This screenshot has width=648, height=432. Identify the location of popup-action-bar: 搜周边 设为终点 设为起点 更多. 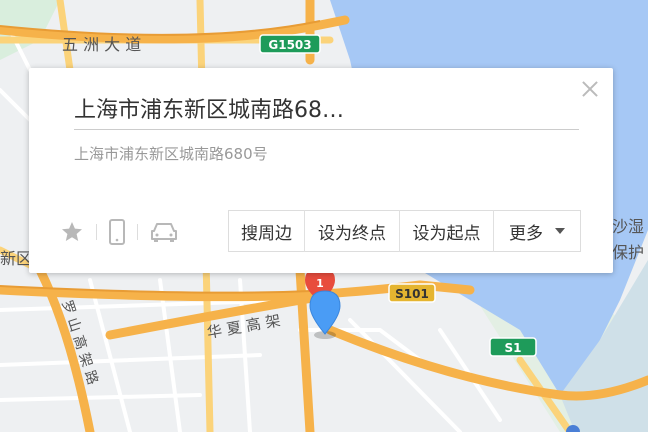
(404, 231).